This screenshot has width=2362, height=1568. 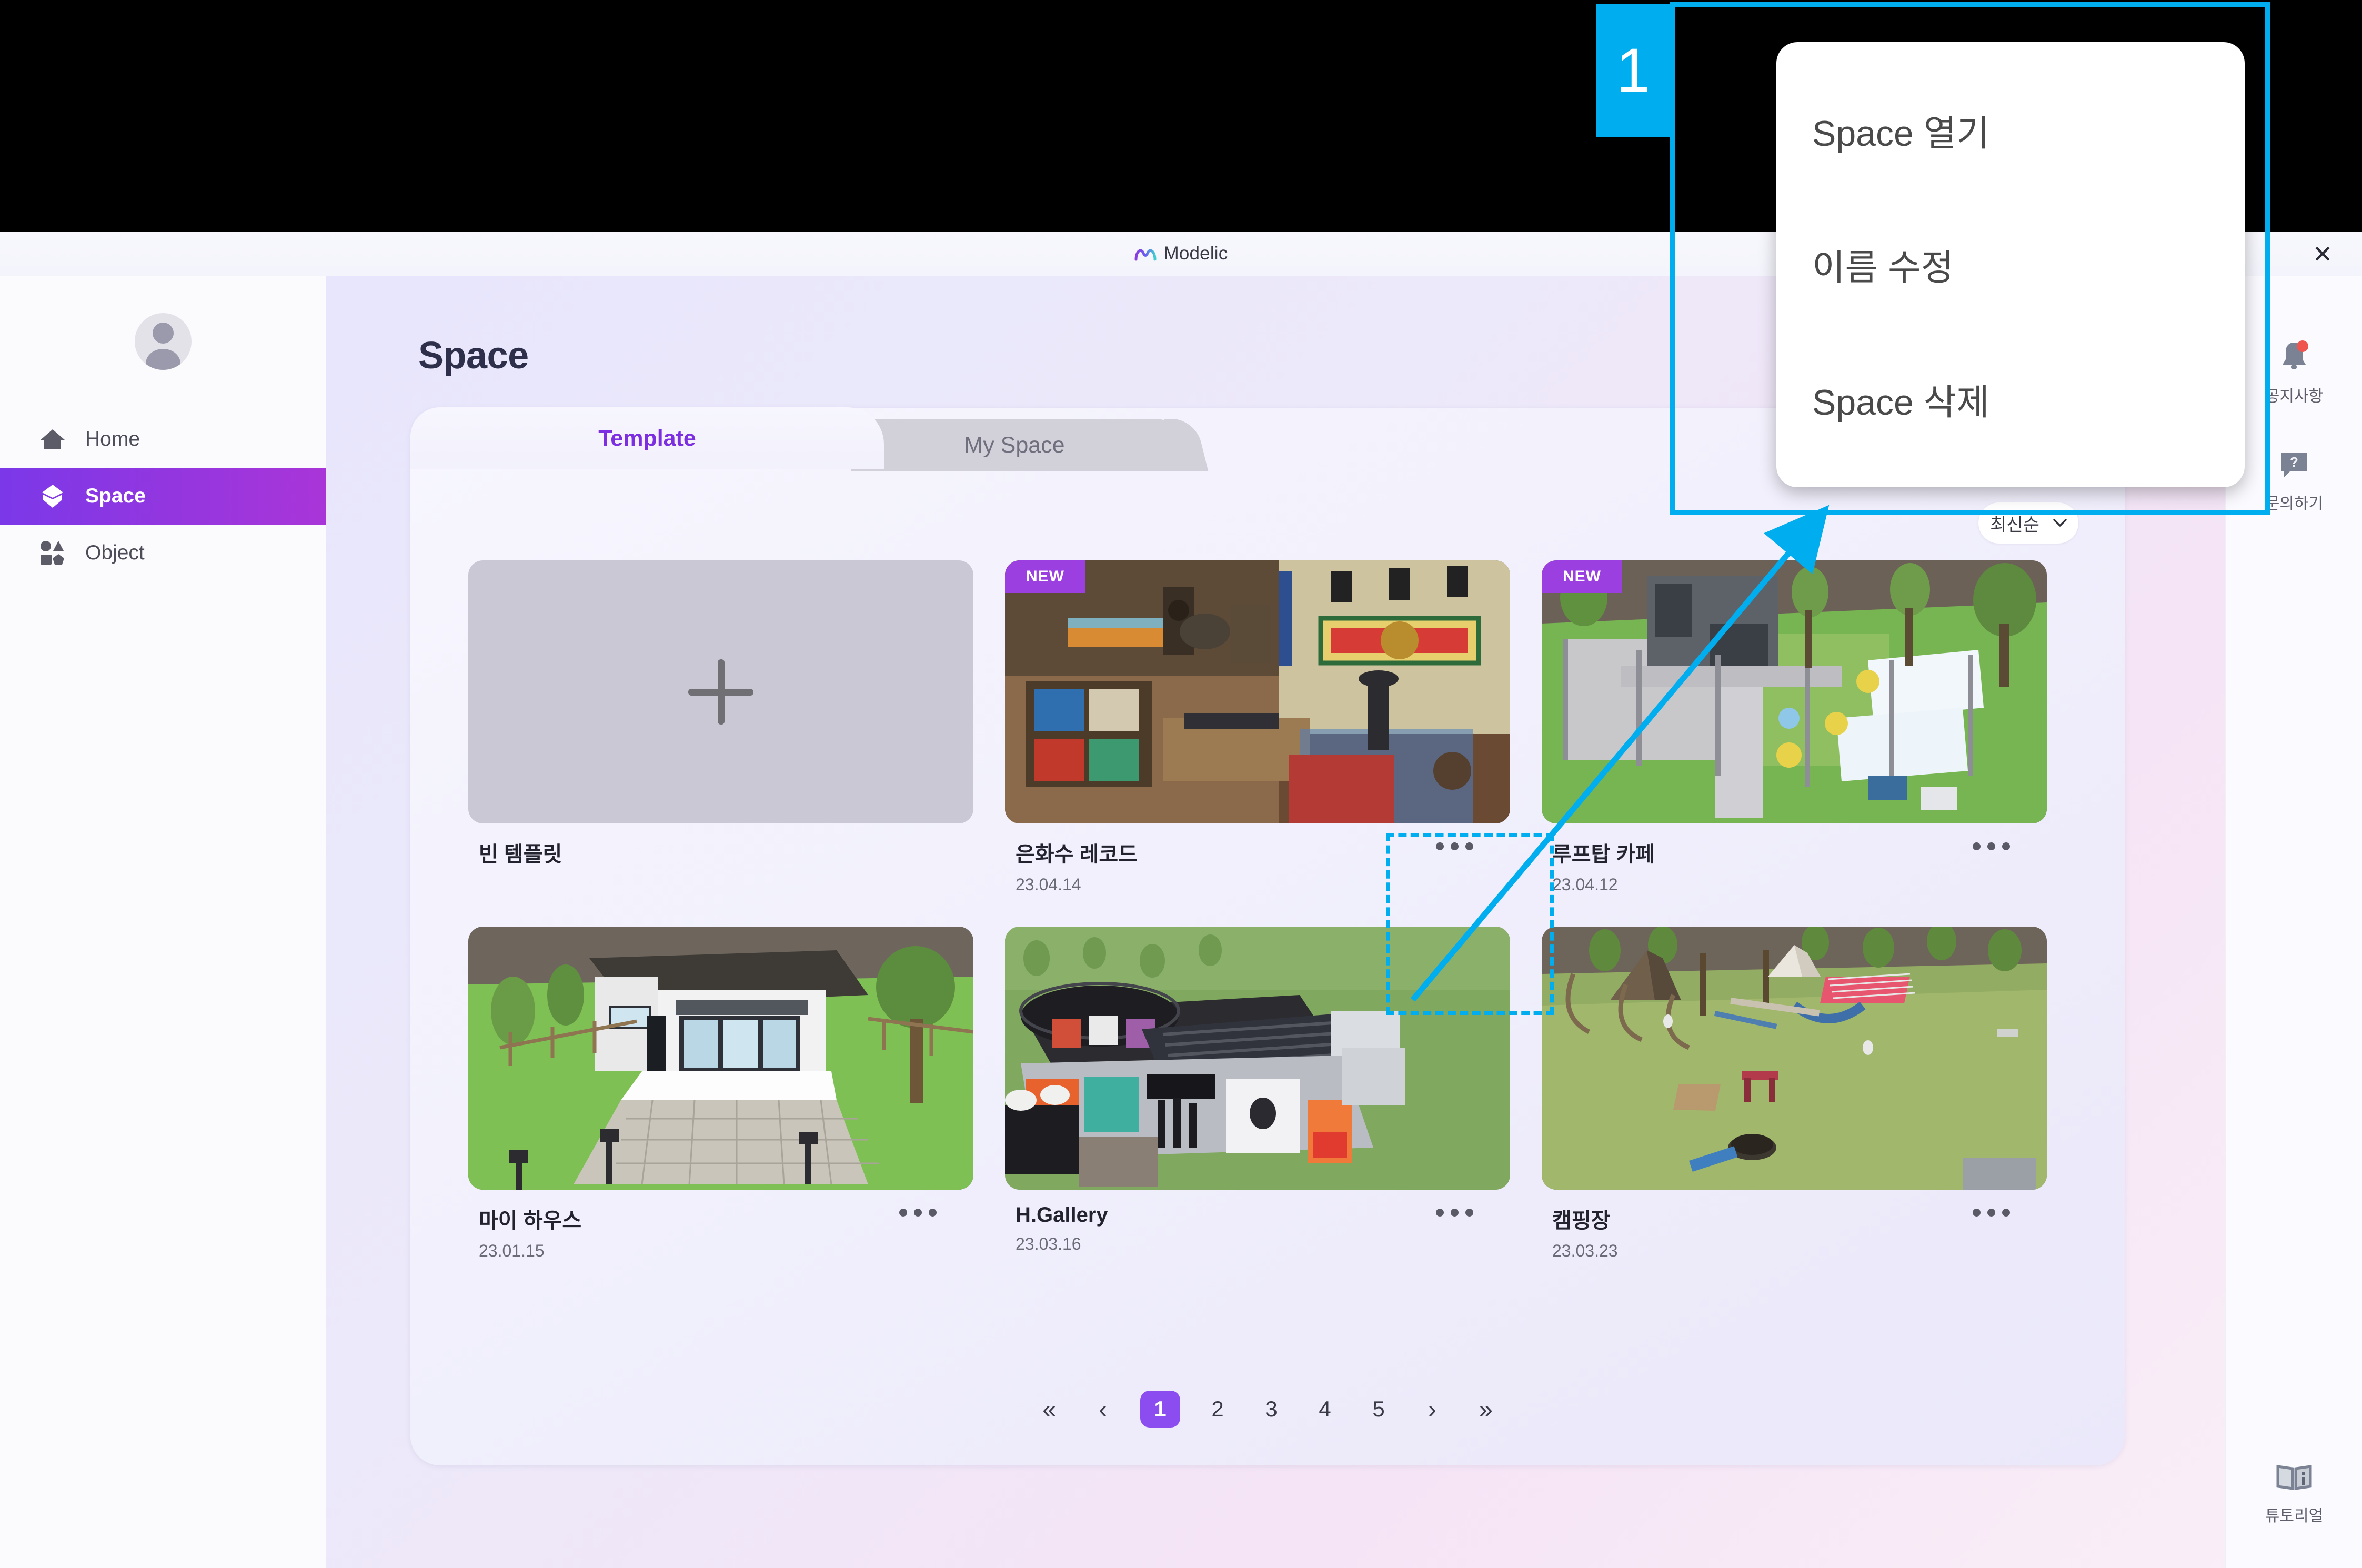 What do you see at coordinates (2060, 523) in the screenshot?
I see `chevron-down-icon` at bounding box center [2060, 523].